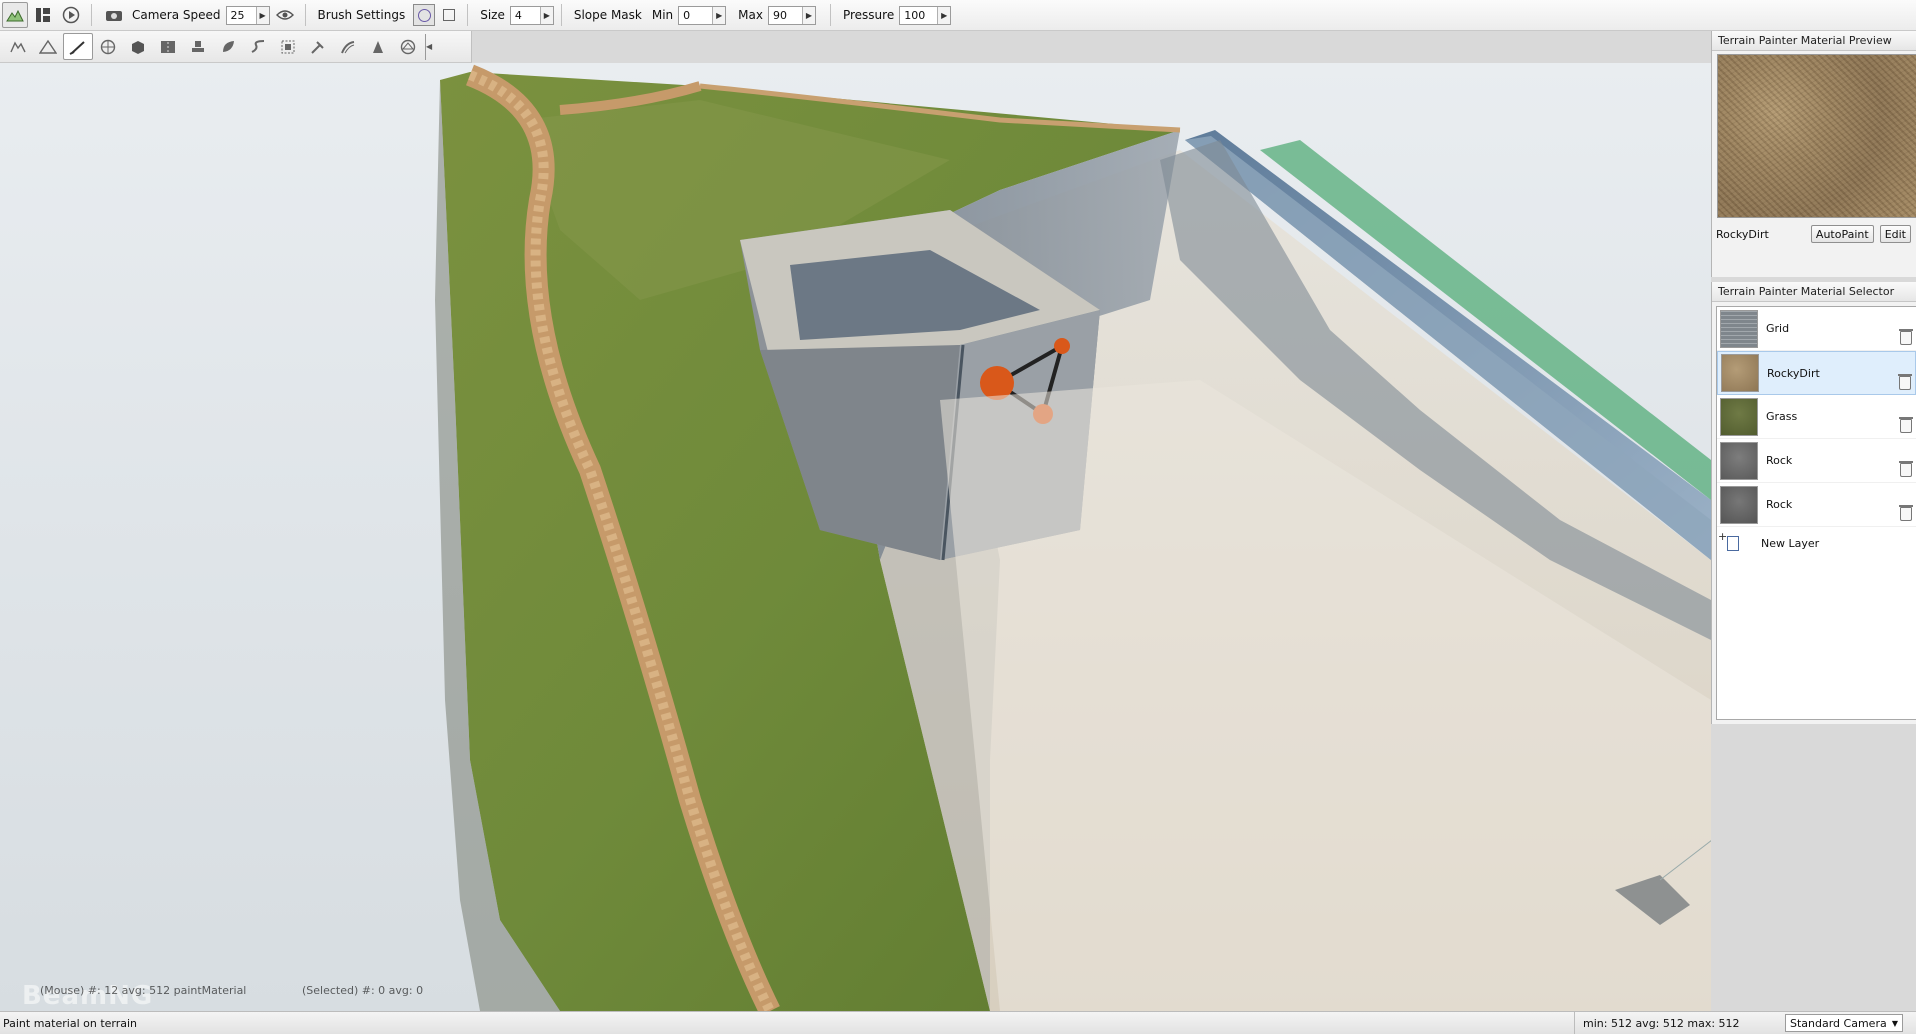 Image resolution: width=1916 pixels, height=1034 pixels. Describe the element at coordinates (1894, 1023) in the screenshot. I see `chevron-down-icon: ▼` at that location.